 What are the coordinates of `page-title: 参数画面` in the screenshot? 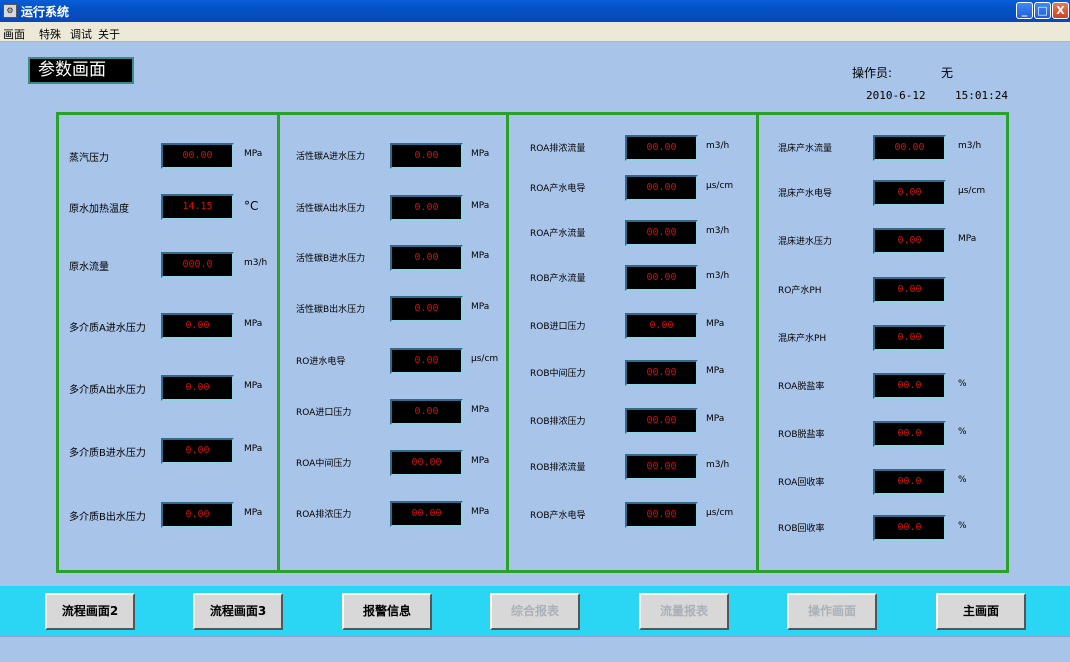 It's located at (81, 70).